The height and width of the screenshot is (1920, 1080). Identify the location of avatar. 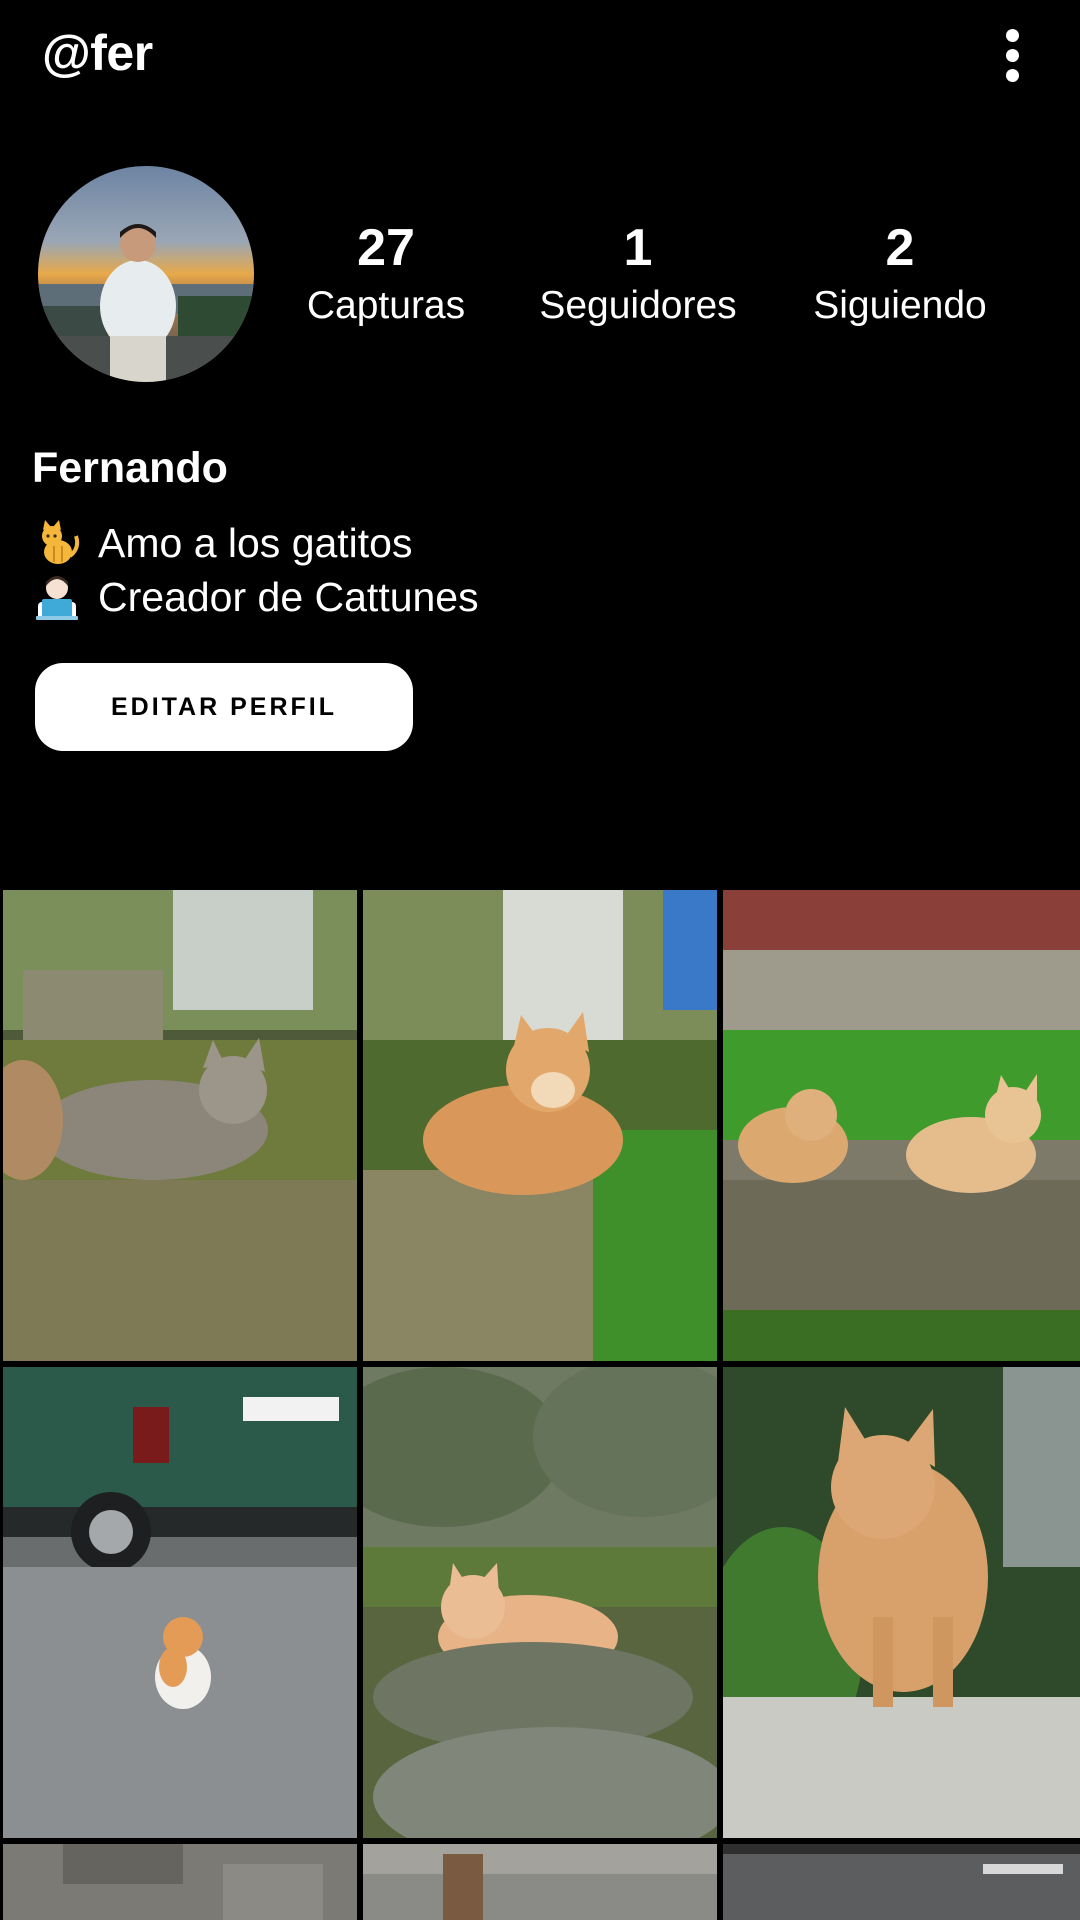
(146, 274).